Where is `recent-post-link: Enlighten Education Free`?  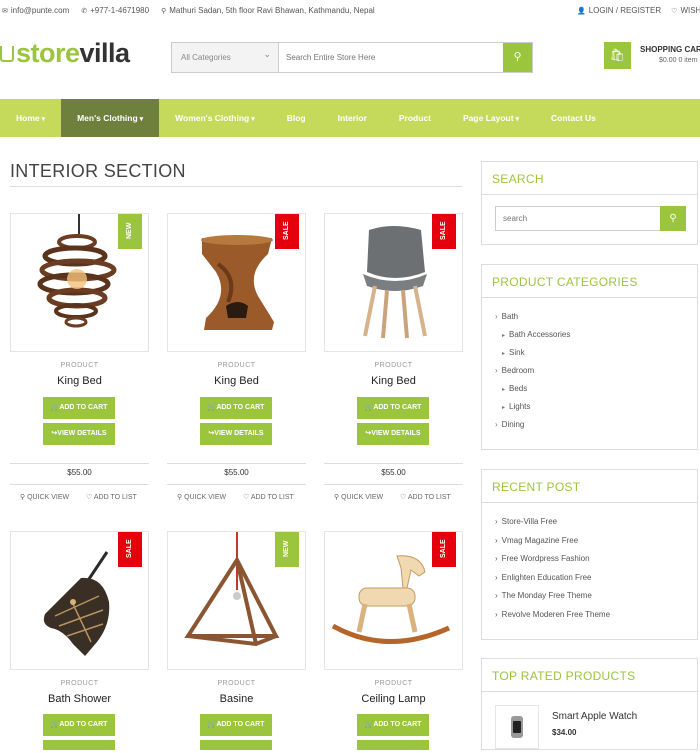 recent-post-link: Enlighten Education Free is located at coordinates (543, 577).